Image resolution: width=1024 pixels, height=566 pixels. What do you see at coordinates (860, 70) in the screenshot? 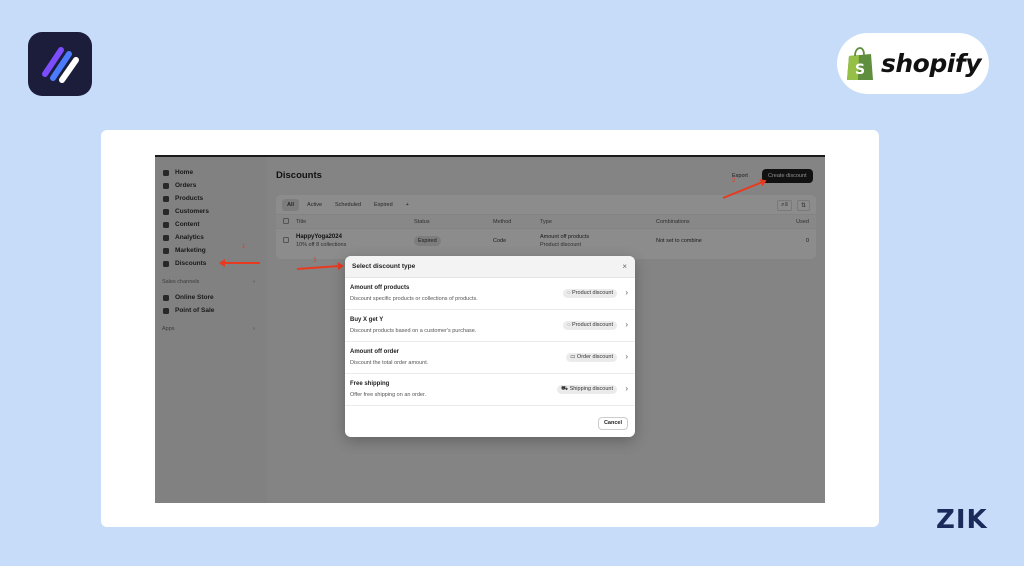
I see `svg-text: S` at bounding box center [860, 70].